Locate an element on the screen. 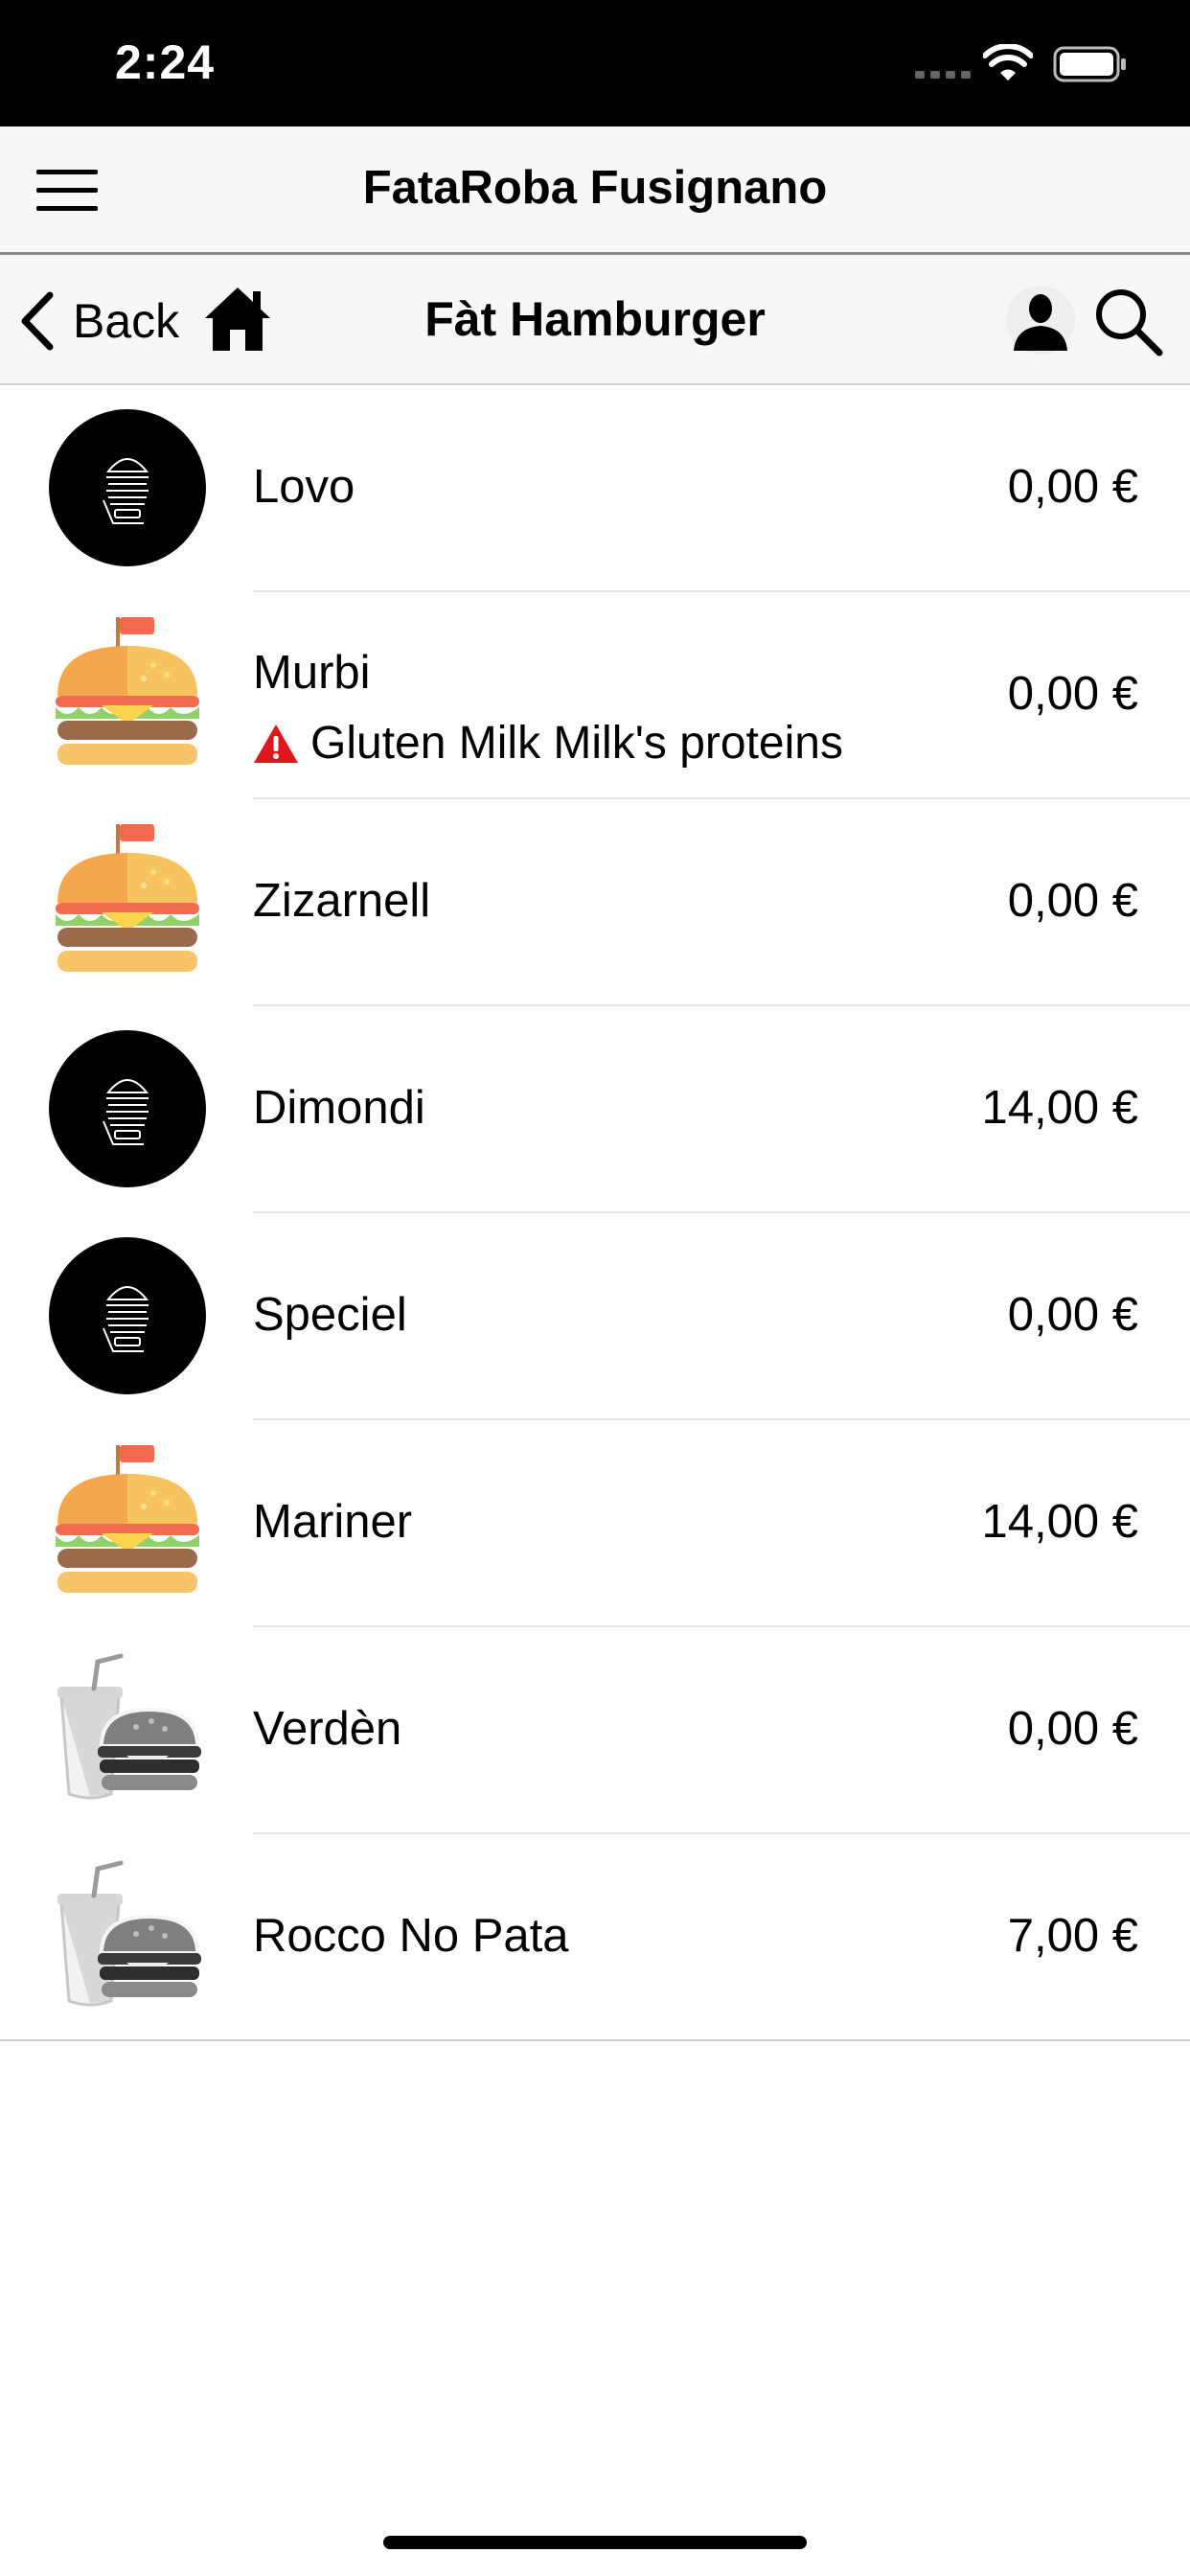 The width and height of the screenshot is (1190, 2576). item-name: Zizarnell is located at coordinates (342, 901).